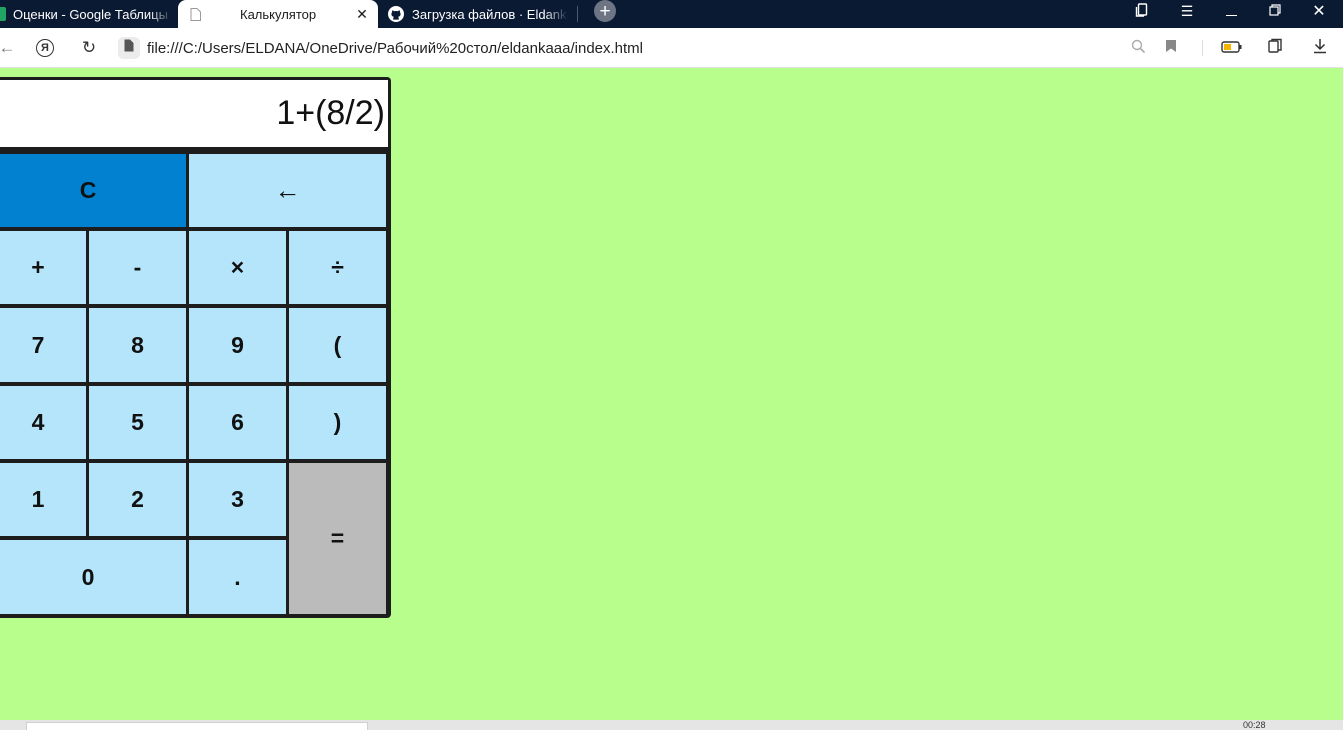  What do you see at coordinates (194, 113) in the screenshot?
I see `calculator-display: 1+(8/2)` at bounding box center [194, 113].